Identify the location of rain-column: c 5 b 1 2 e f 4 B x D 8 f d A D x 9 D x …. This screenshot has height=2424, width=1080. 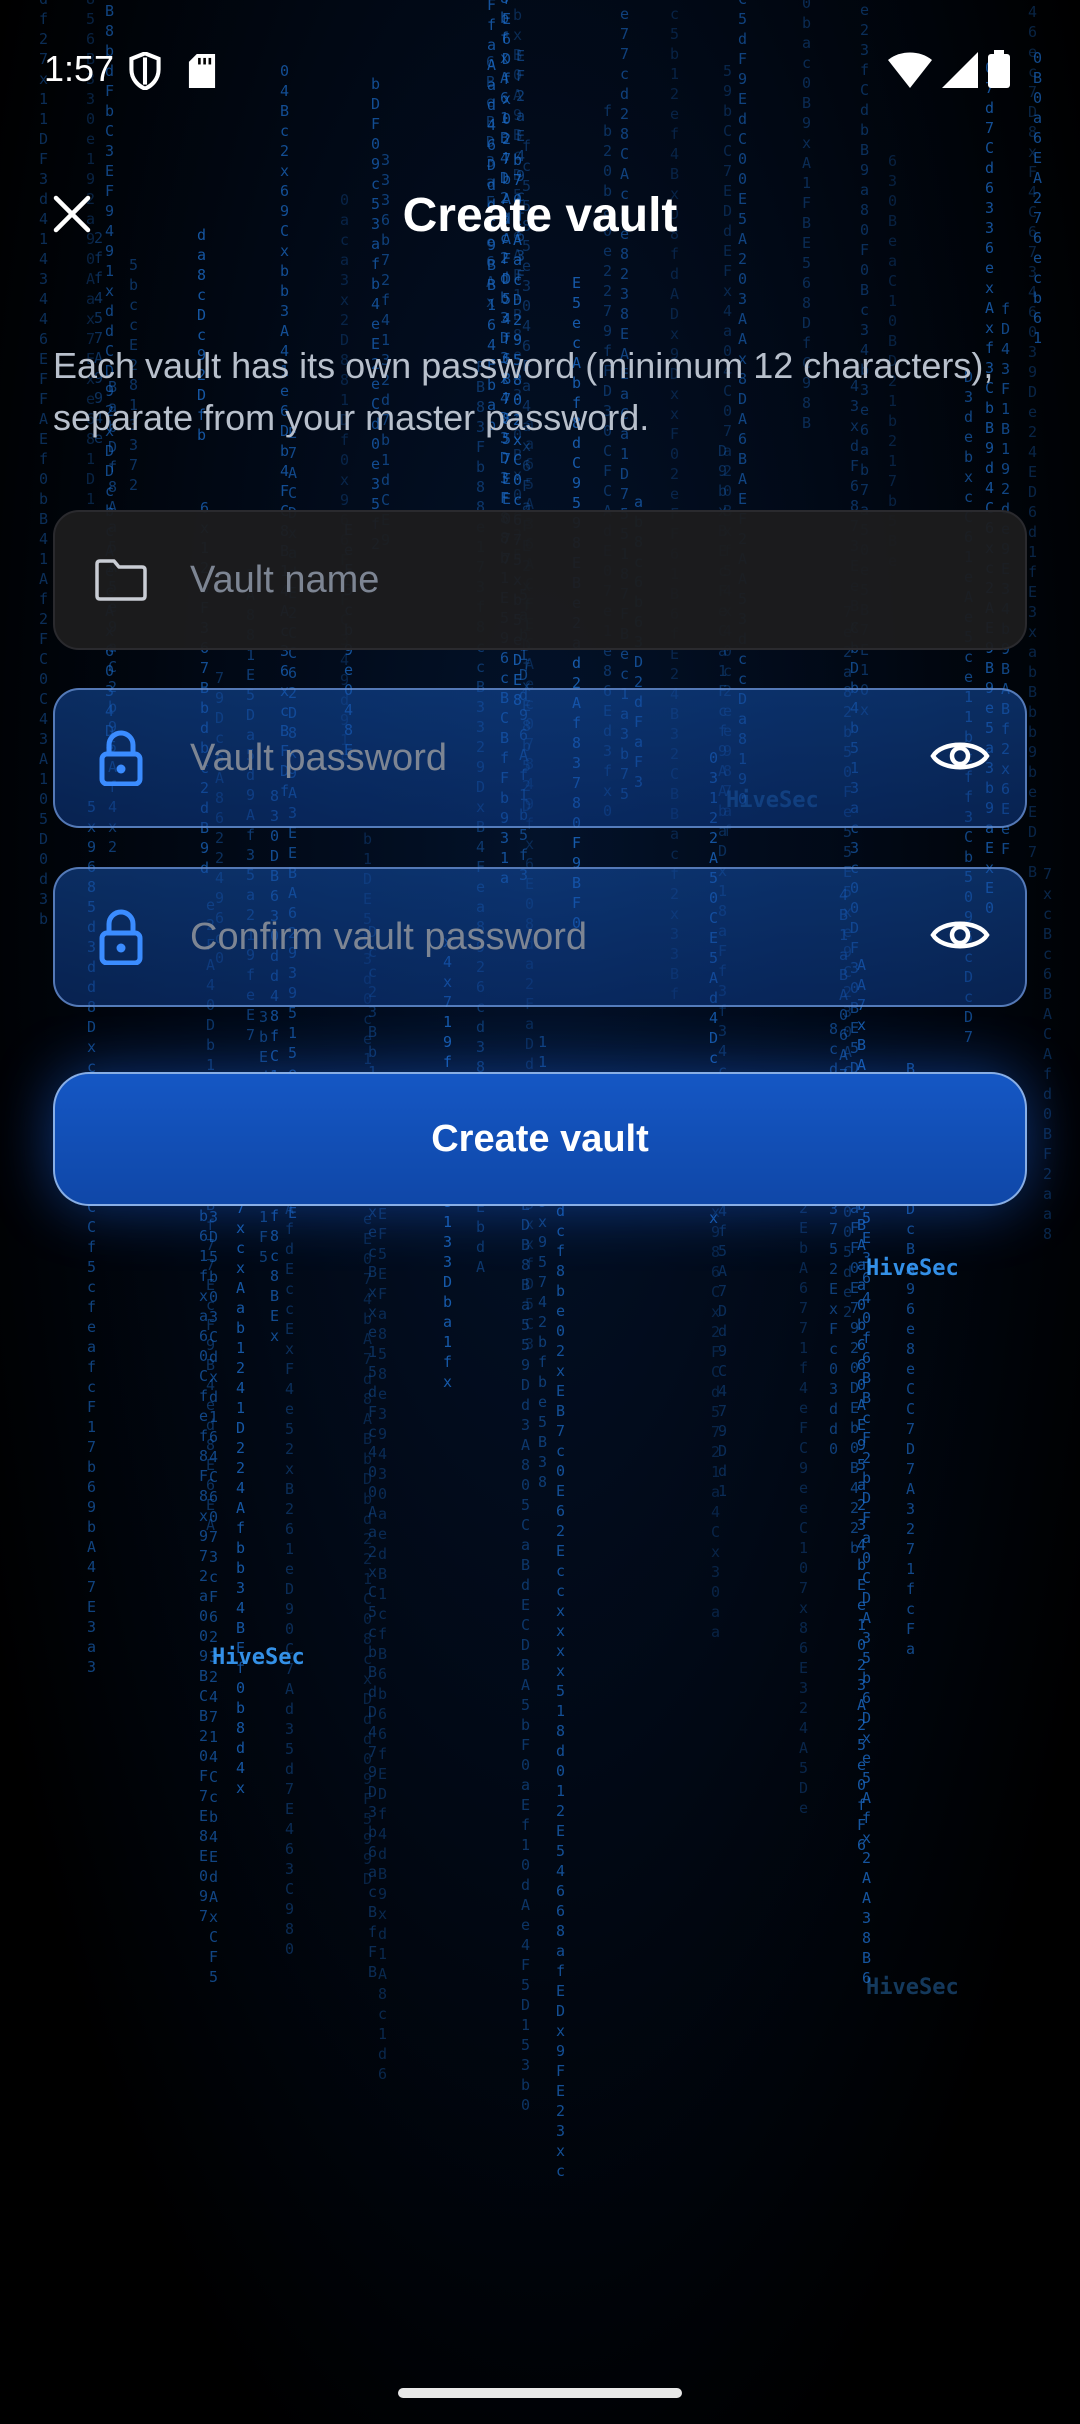
(675, 504).